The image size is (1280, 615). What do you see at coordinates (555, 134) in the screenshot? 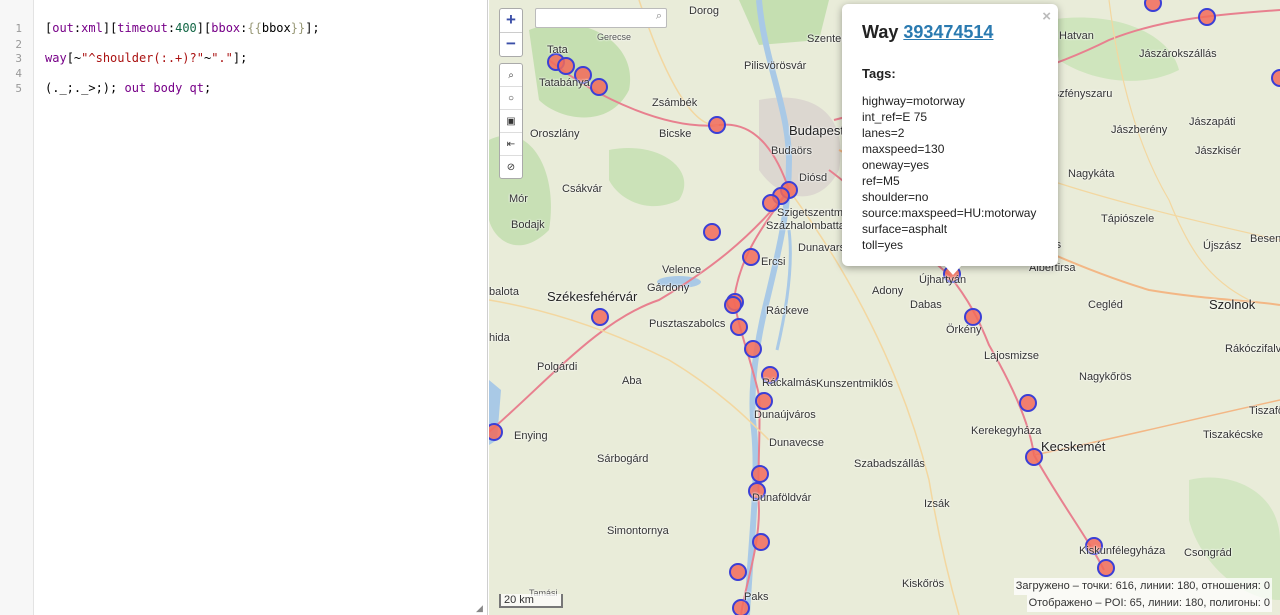
I see `city-label: Oroszlány` at bounding box center [555, 134].